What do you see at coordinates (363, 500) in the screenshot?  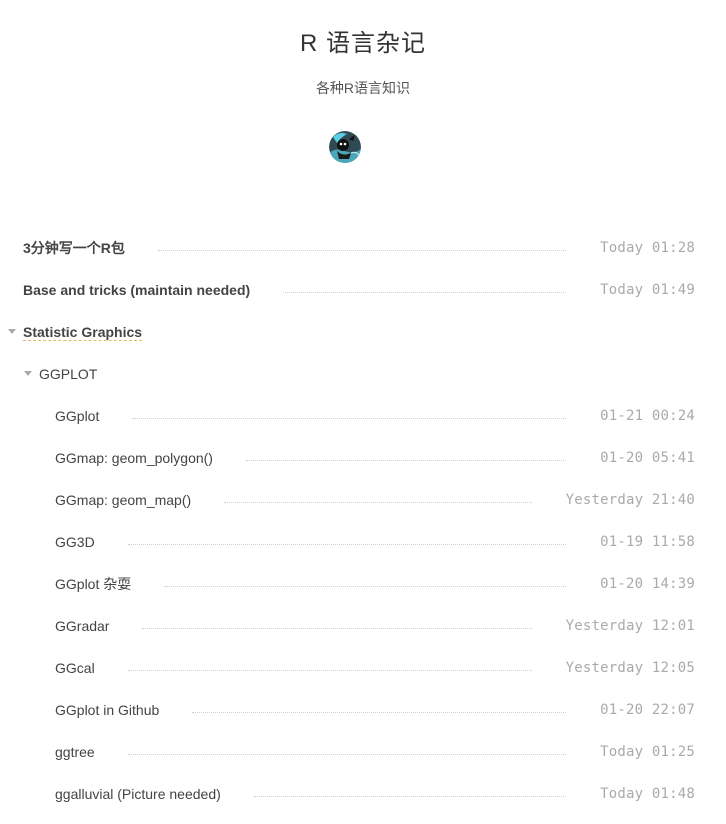 I see `post-item: GGmap: geom_map() Yesterday 21:40` at bounding box center [363, 500].